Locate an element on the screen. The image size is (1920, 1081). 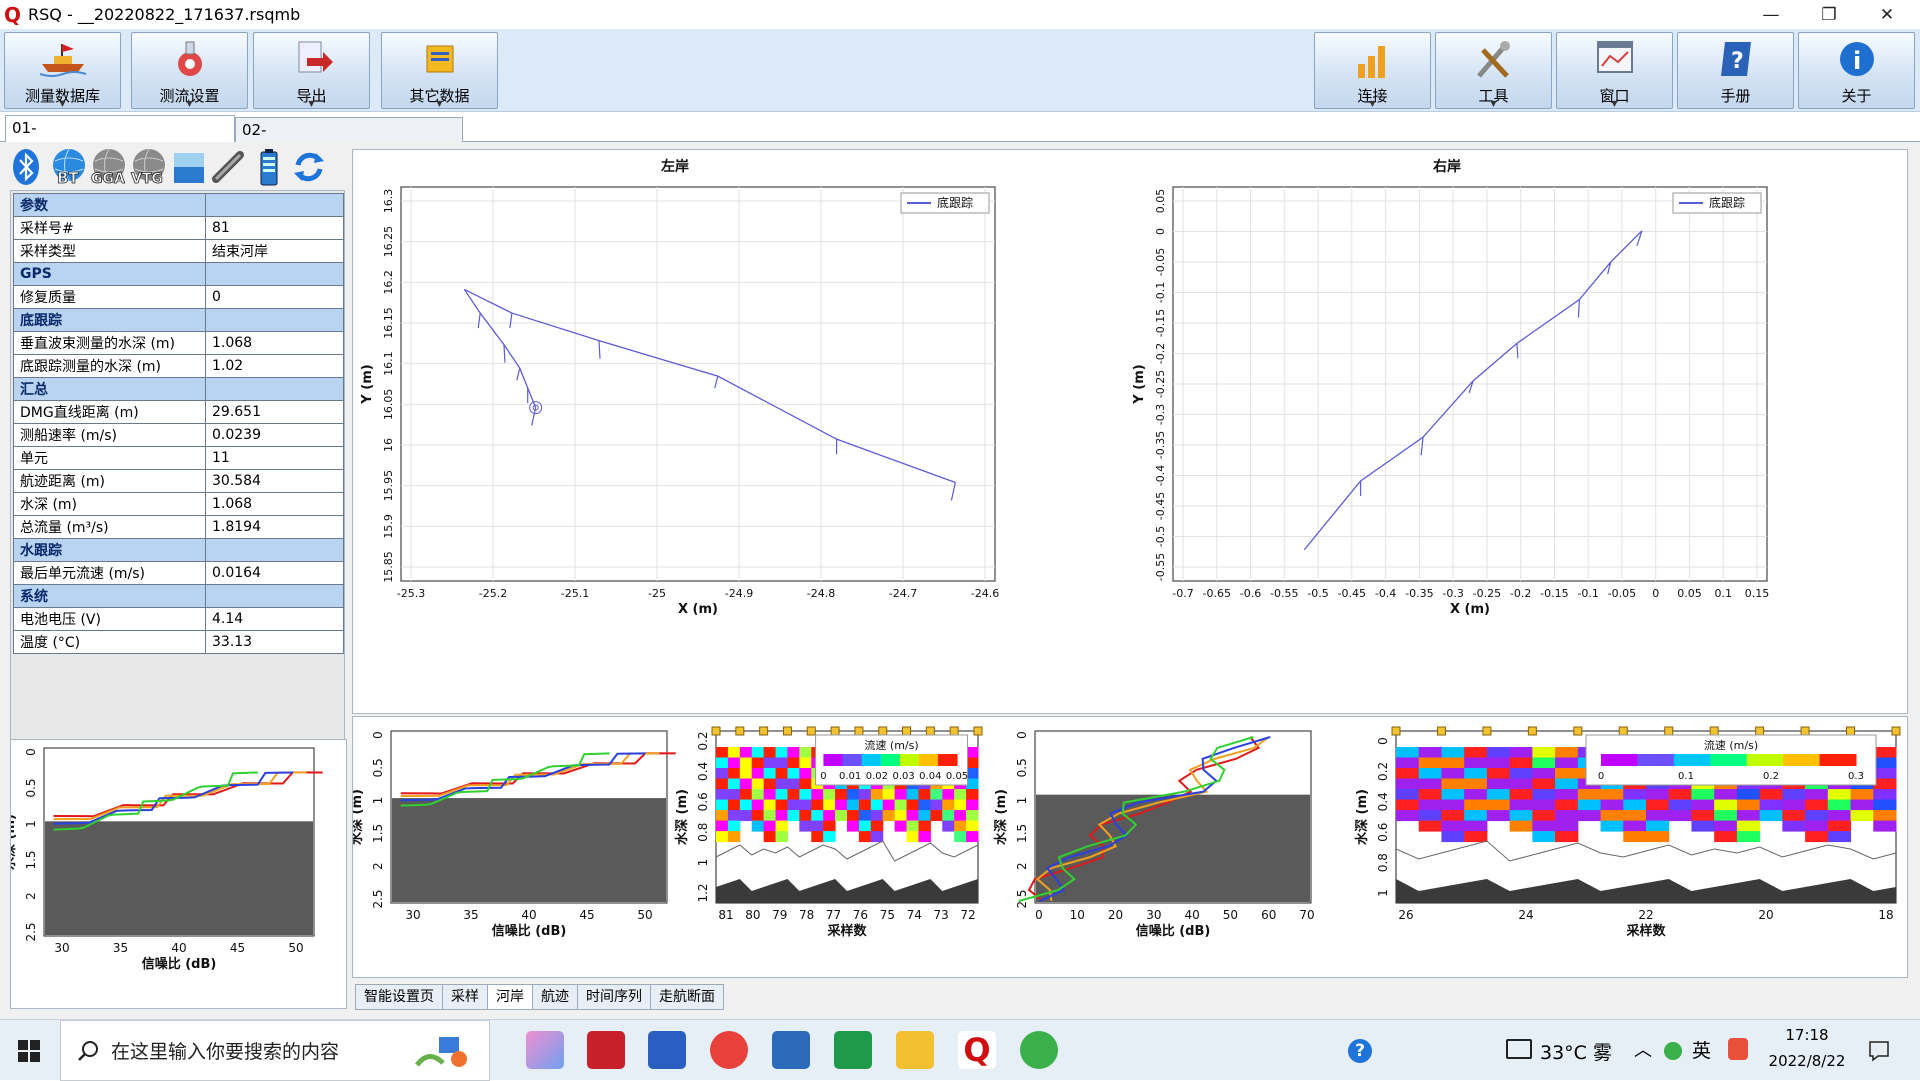
taskbar-app-explorer-icon is located at coordinates (915, 1050).